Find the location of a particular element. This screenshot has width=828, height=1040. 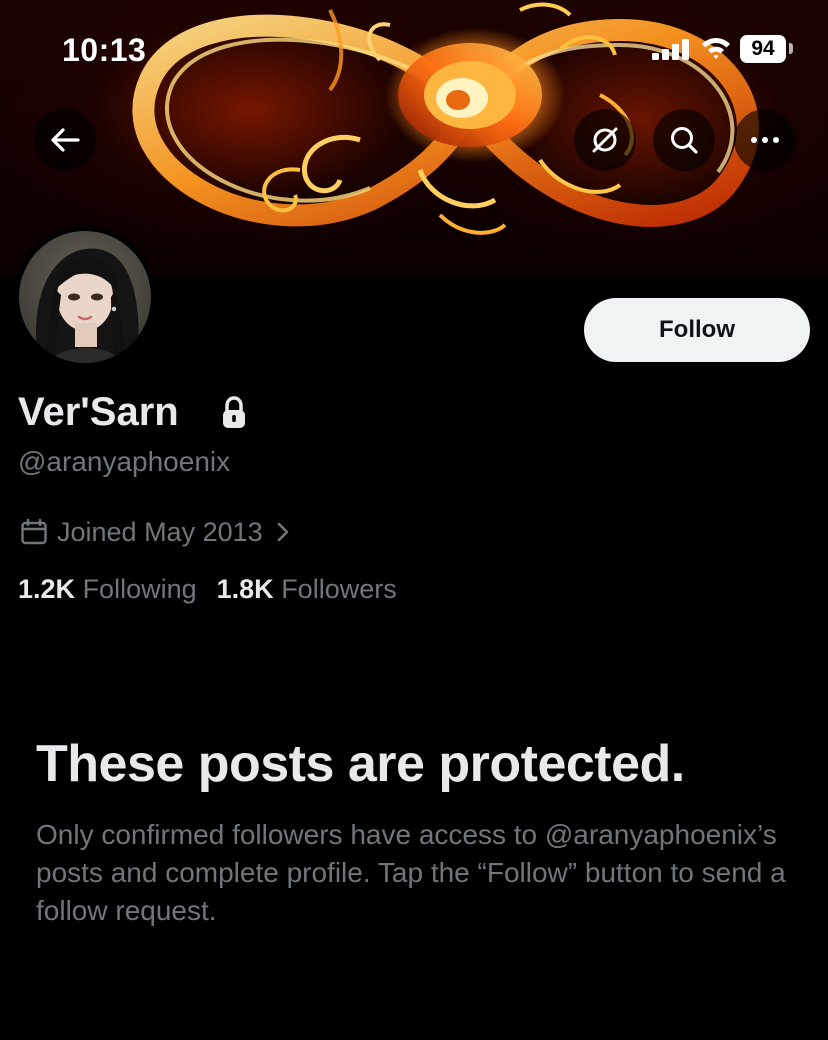

notifications-button is located at coordinates (605, 140).